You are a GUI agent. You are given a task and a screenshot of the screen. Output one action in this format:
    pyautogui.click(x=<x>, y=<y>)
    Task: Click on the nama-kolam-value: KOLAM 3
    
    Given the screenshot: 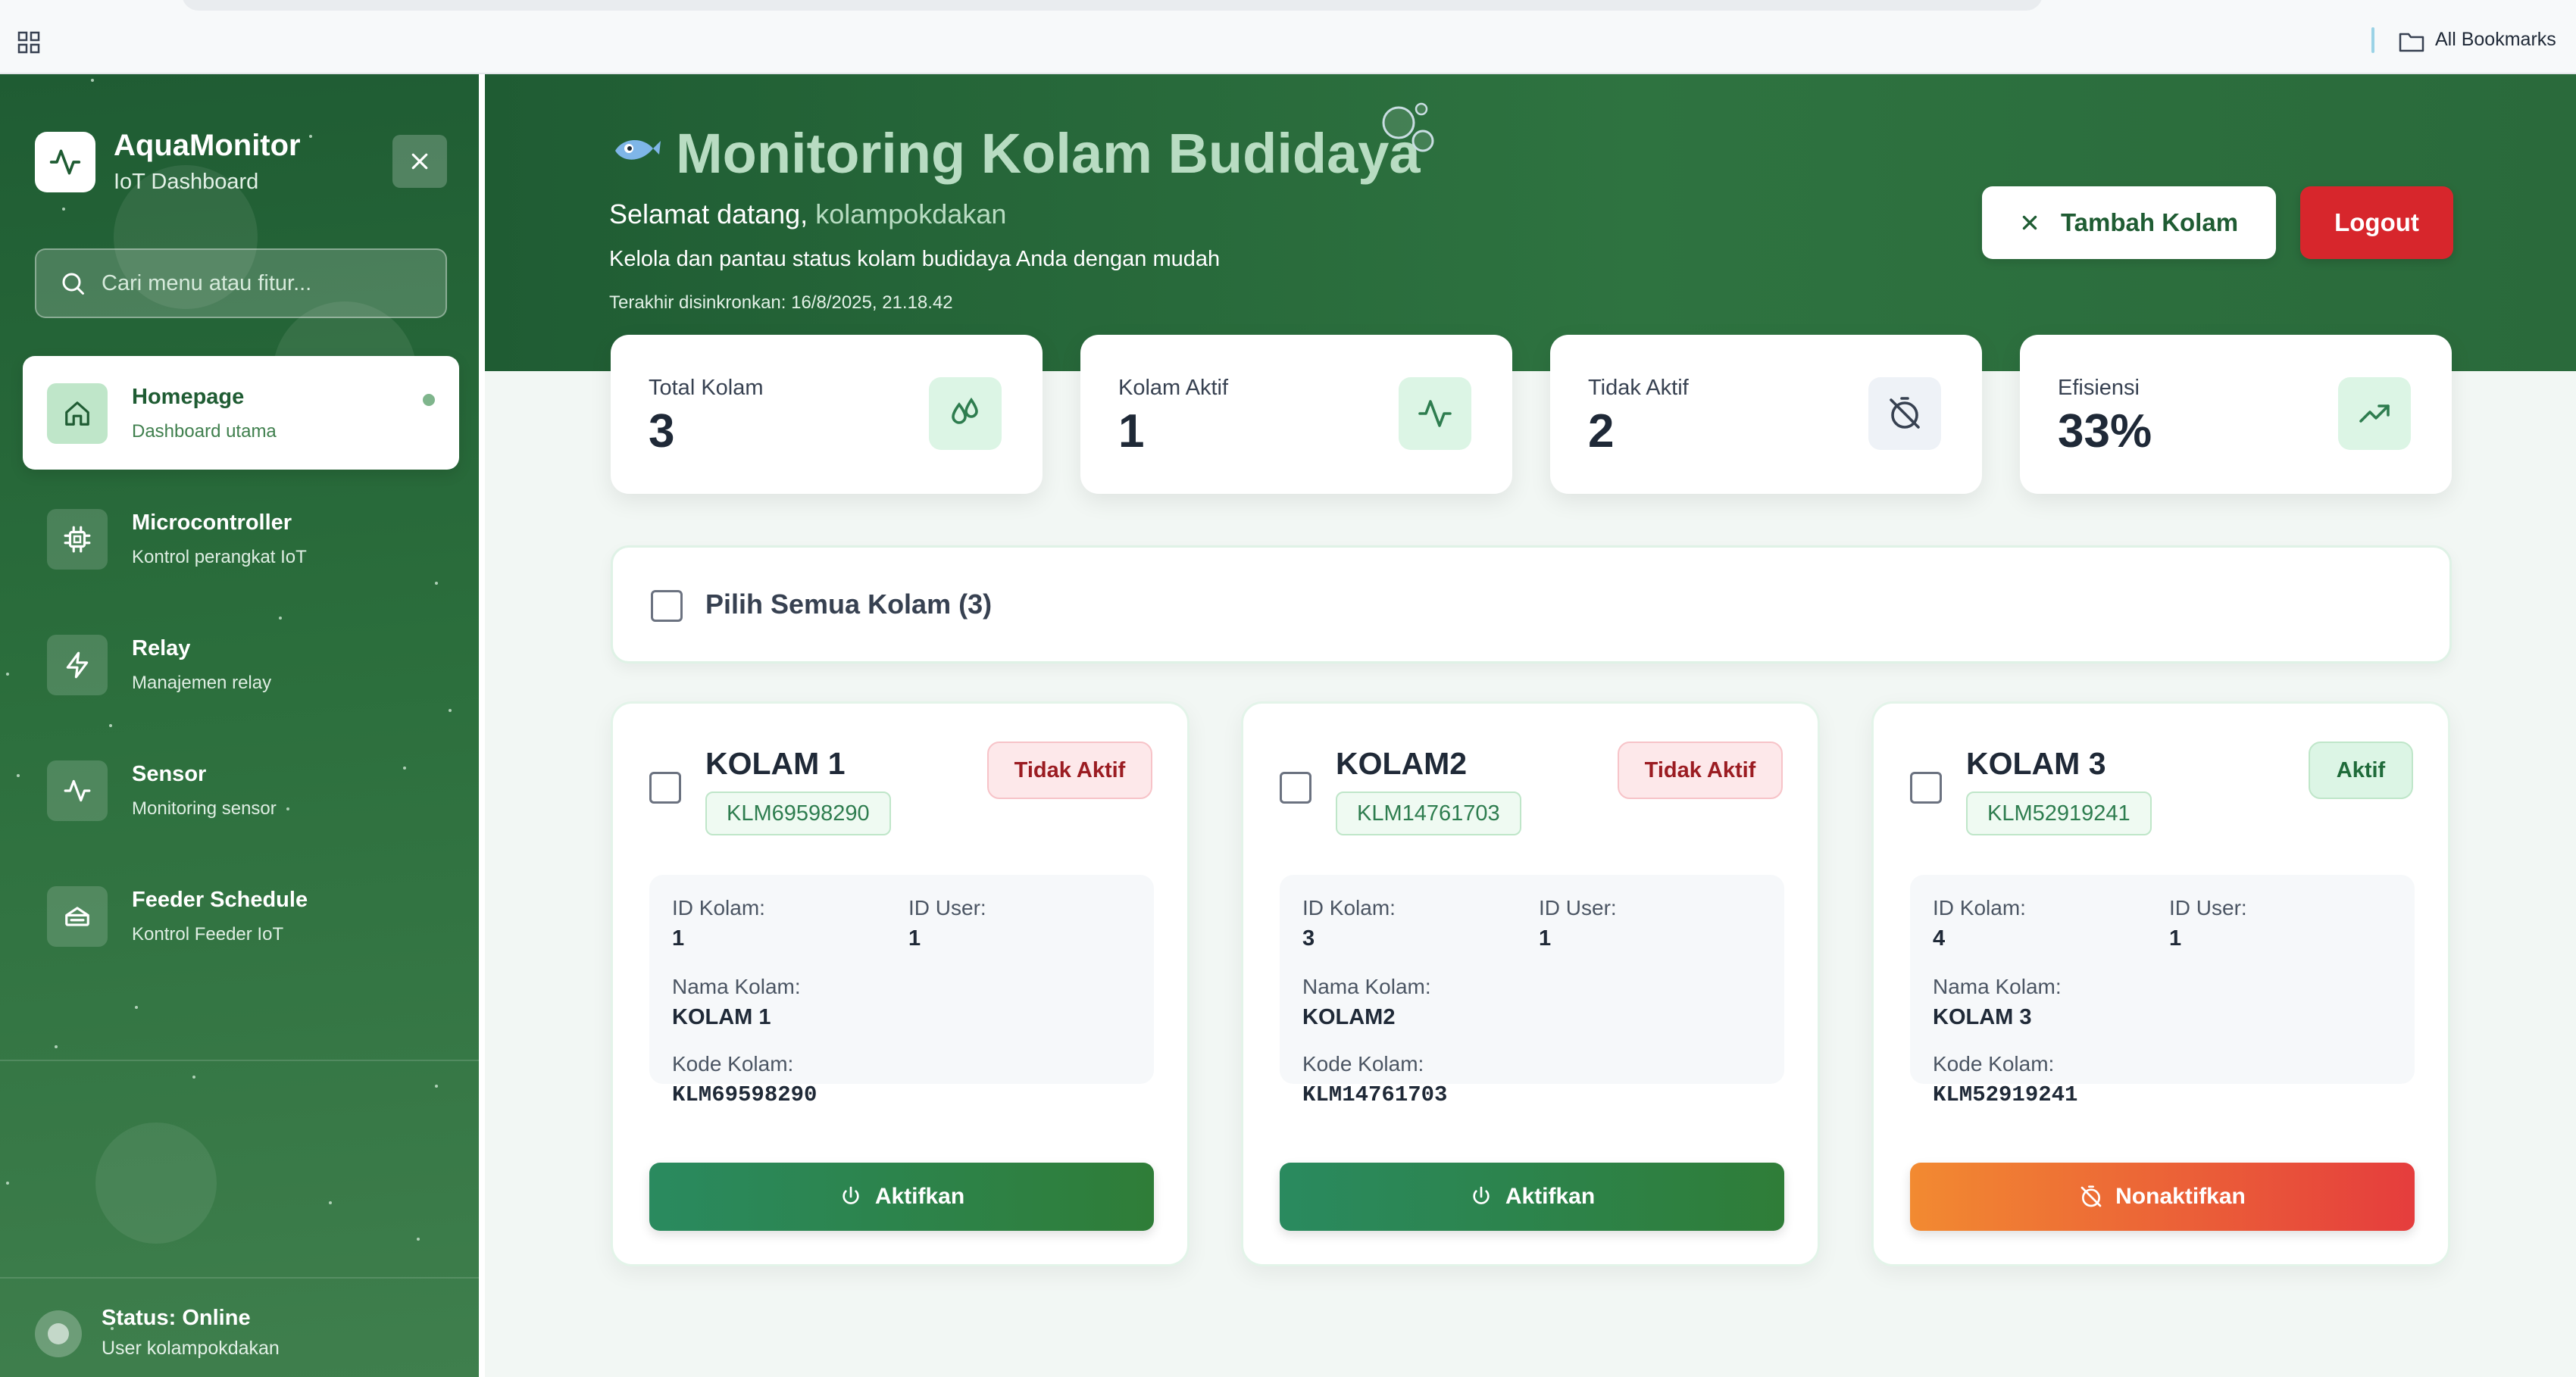 What is the action you would take?
    pyautogui.click(x=1982, y=1017)
    